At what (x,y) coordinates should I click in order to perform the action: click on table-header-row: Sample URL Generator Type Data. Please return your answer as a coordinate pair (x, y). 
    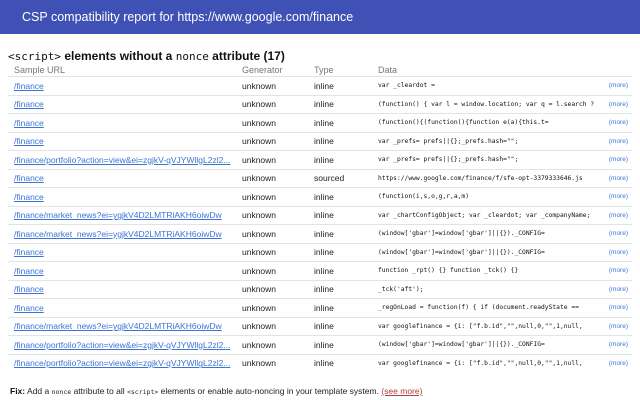
    Looking at the image, I should click on (320, 70).